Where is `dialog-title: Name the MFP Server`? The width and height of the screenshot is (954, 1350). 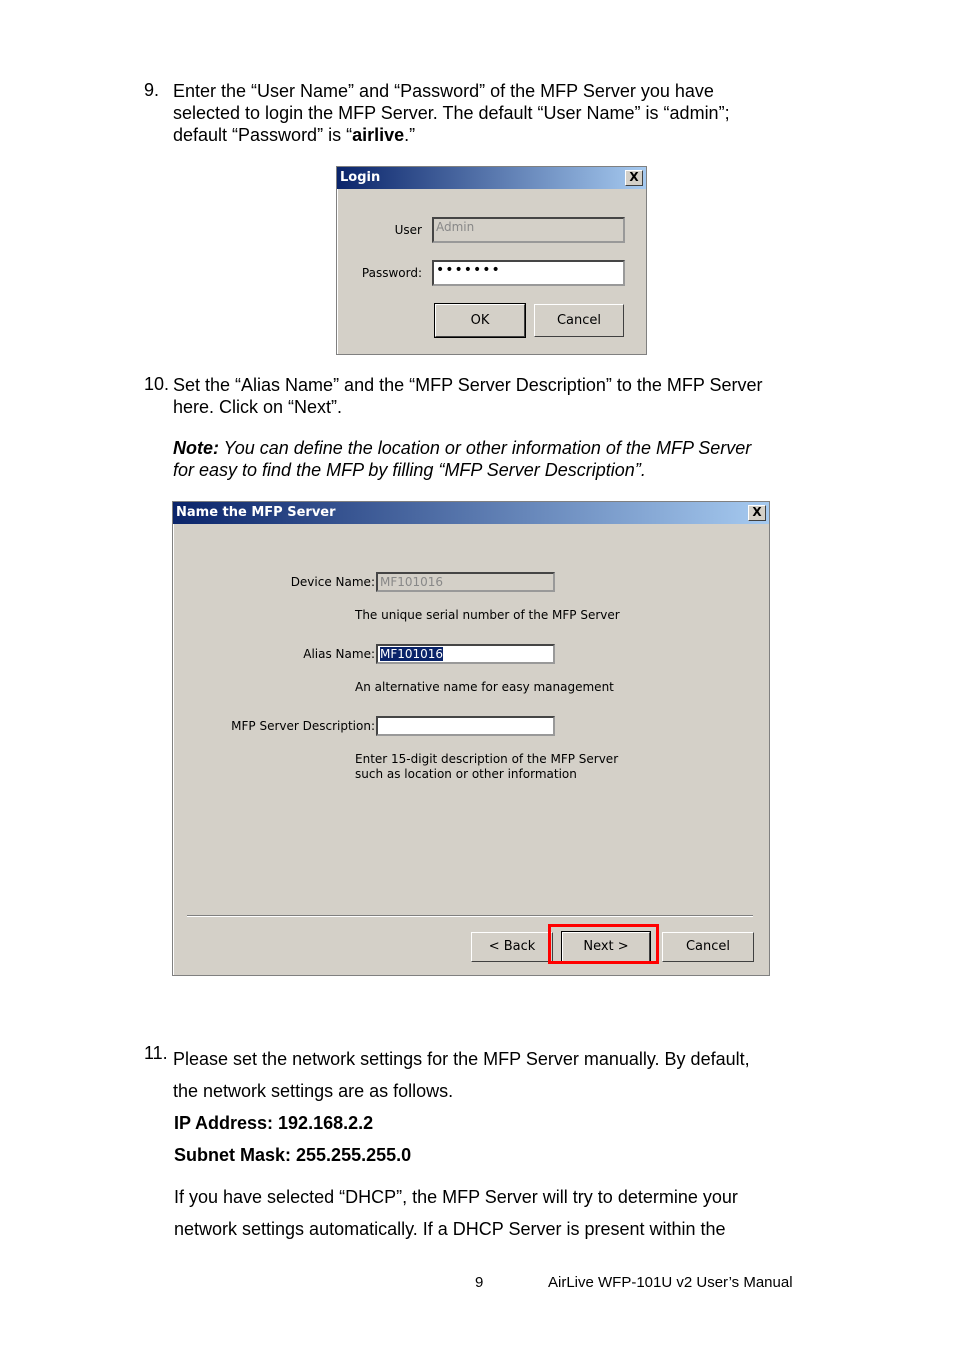 dialog-title: Name the MFP Server is located at coordinates (256, 512).